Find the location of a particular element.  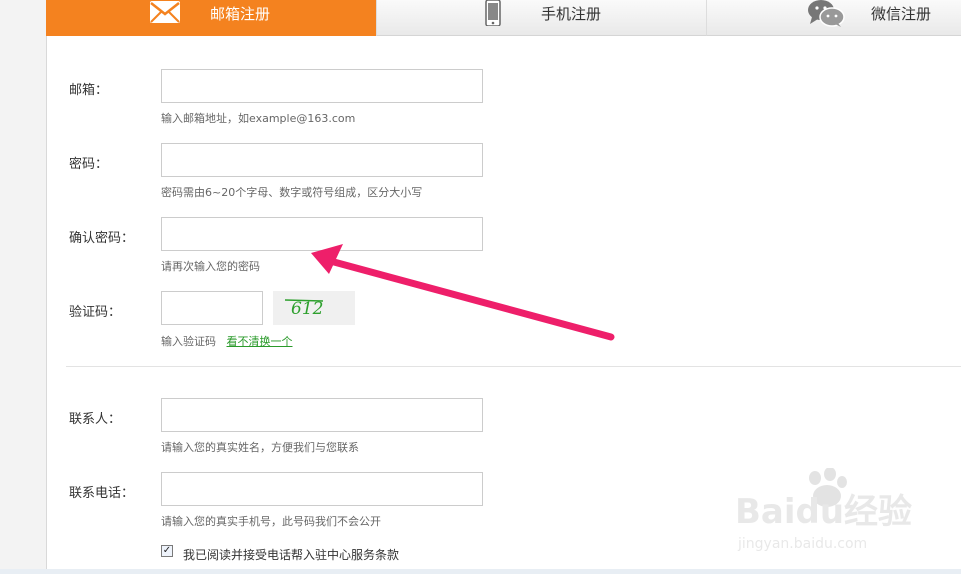

watermark-text: Baidu经验 is located at coordinates (823, 512).